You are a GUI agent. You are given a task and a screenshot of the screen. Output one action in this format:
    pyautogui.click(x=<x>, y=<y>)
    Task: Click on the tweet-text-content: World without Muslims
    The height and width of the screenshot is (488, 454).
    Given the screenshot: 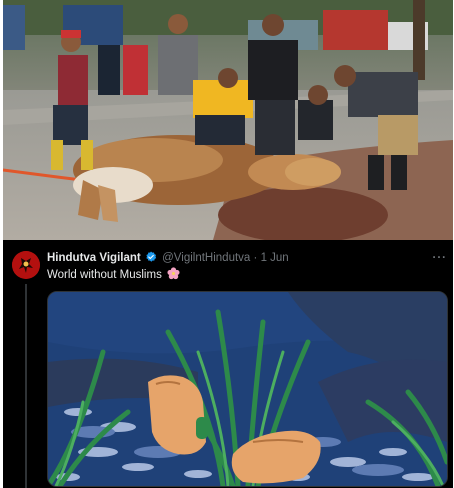 What is the action you would take?
    pyautogui.click(x=104, y=275)
    